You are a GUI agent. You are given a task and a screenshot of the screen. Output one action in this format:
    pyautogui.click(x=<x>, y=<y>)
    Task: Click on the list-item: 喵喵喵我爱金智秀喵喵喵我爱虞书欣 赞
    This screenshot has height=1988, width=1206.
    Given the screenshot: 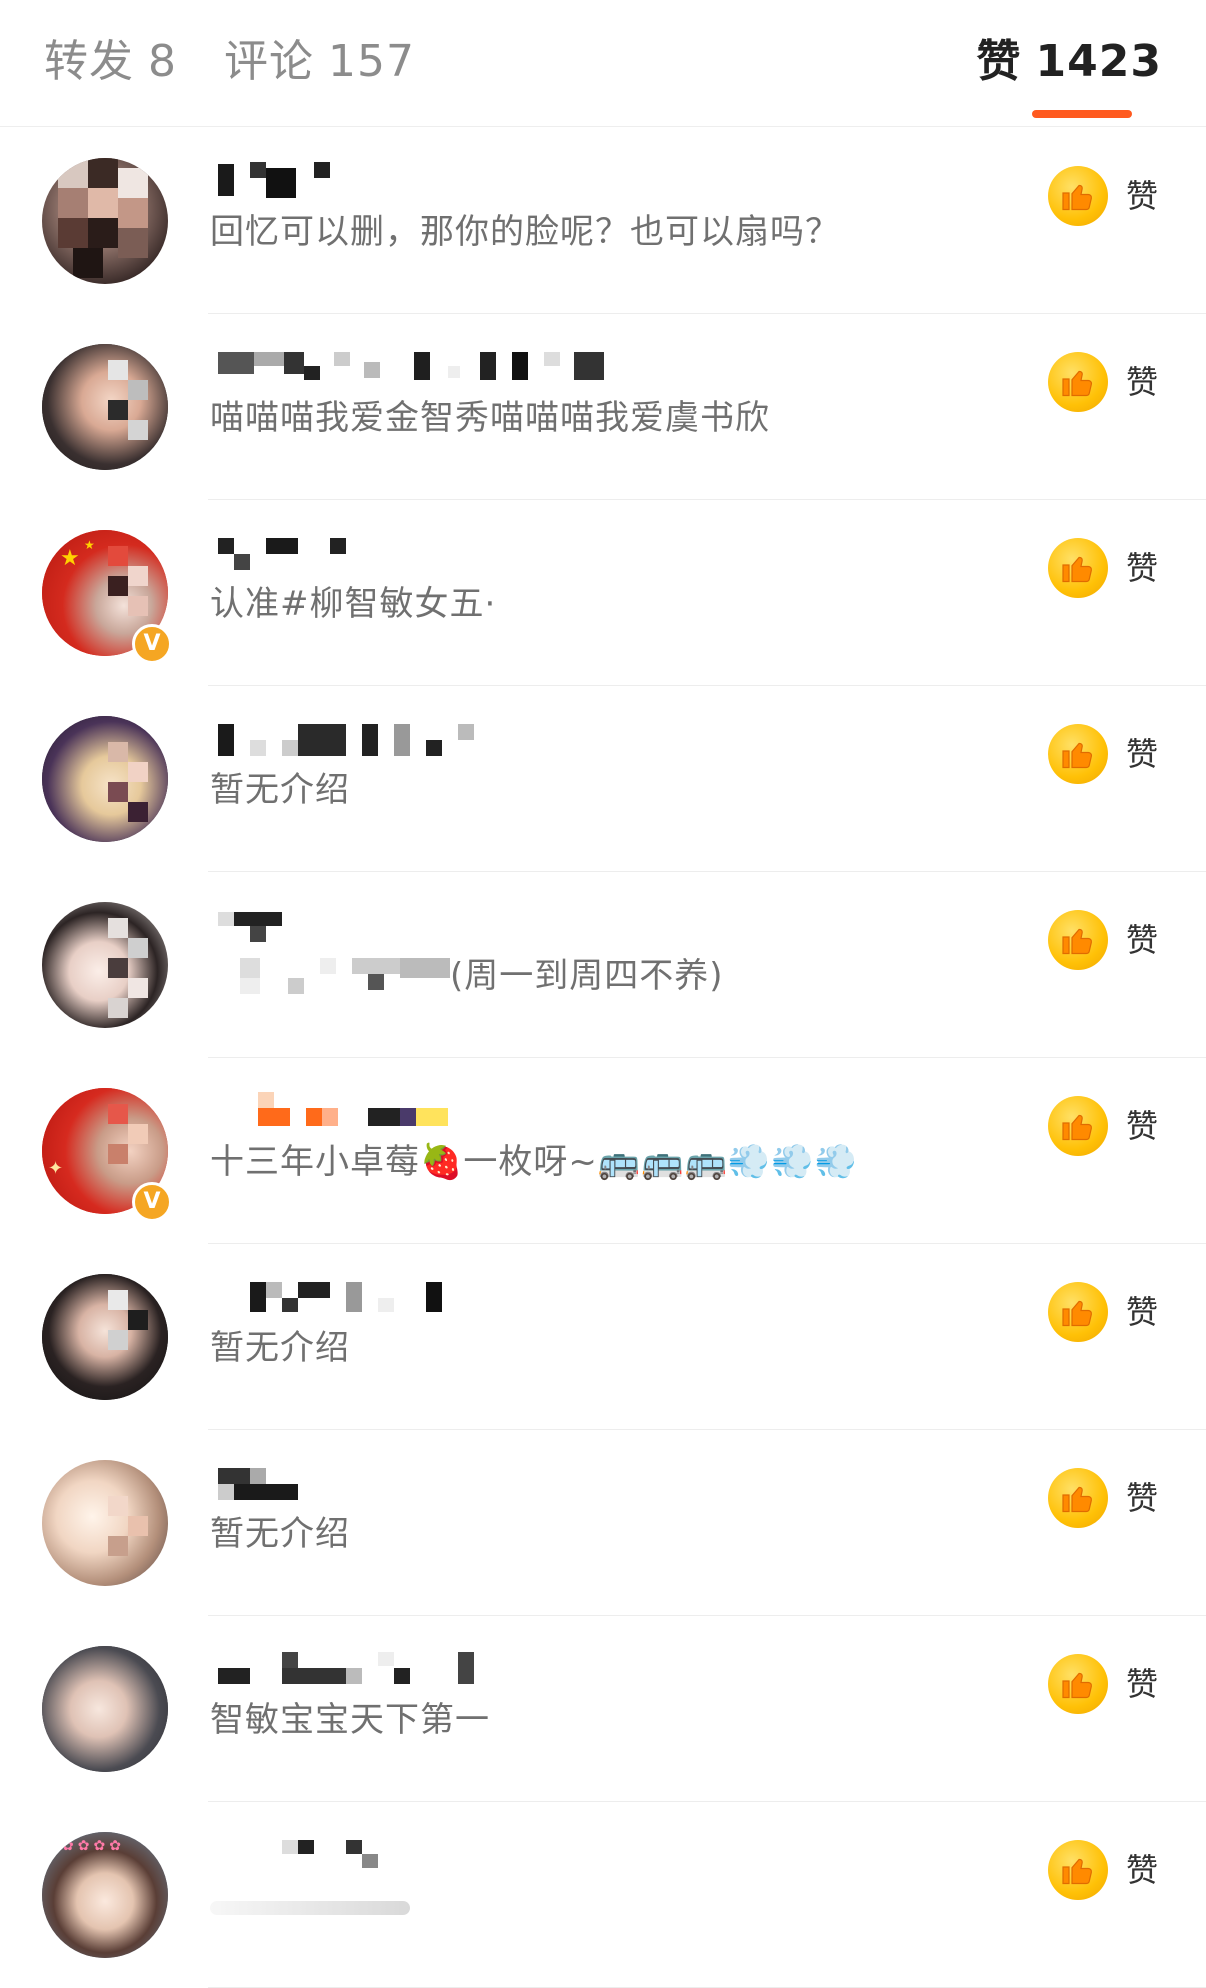 What is the action you would take?
    pyautogui.click(x=603, y=407)
    